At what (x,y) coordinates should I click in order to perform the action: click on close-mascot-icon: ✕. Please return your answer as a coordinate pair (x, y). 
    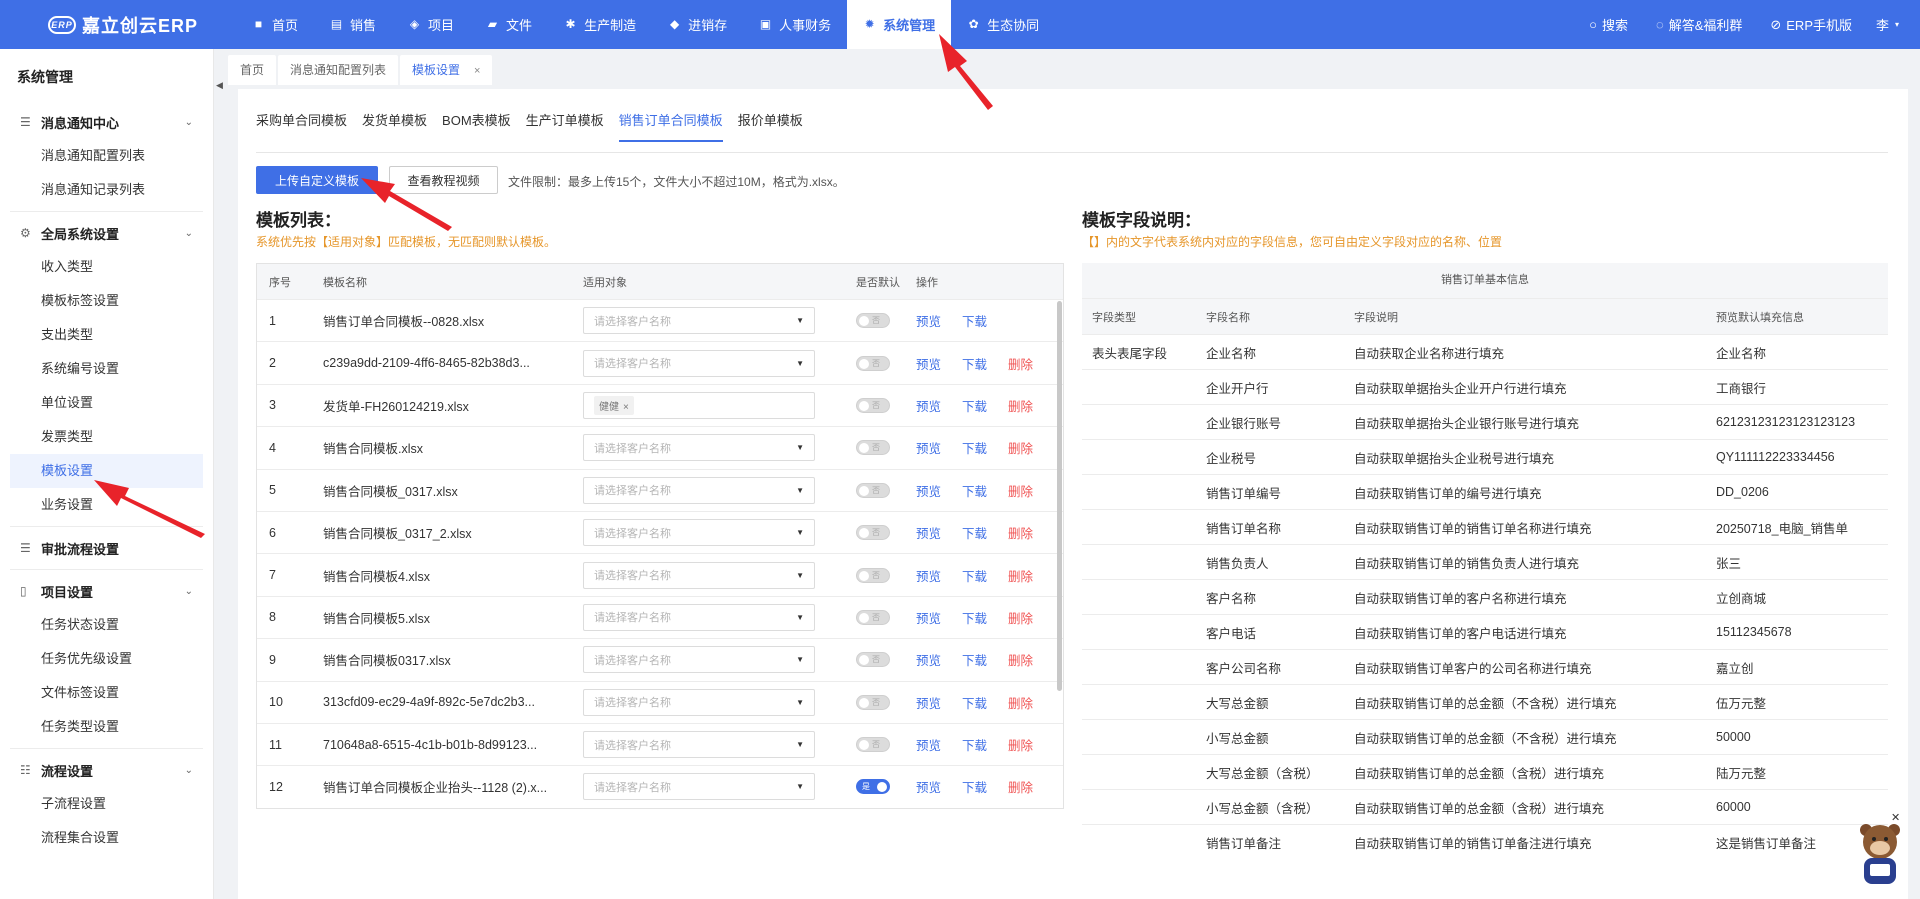
    Looking at the image, I should click on (1895, 817).